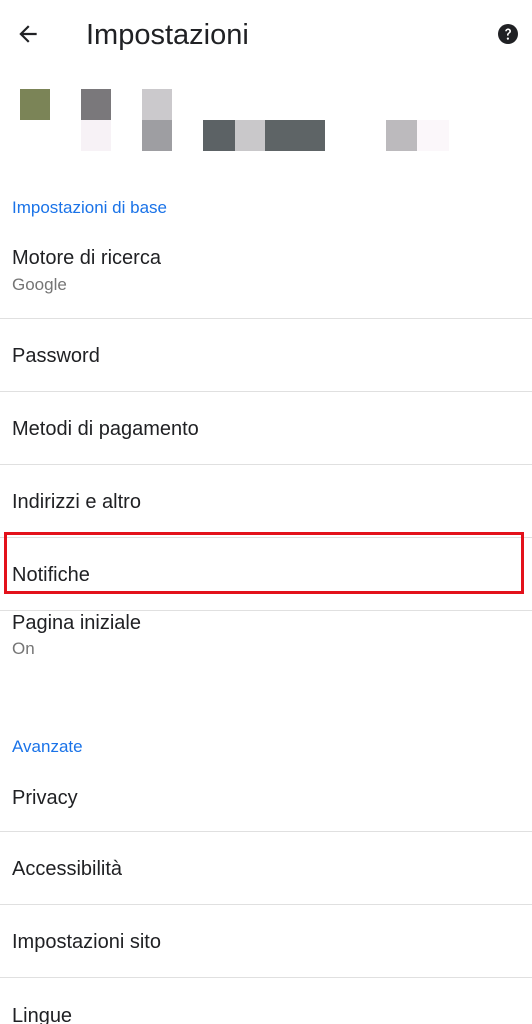  I want to click on password-item: Password, so click(266, 355).